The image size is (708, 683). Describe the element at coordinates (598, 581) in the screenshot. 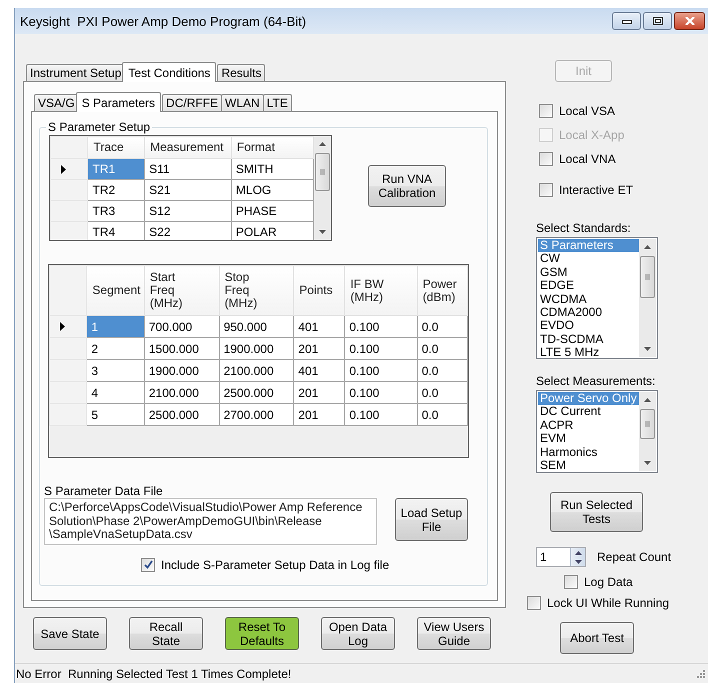

I see `checkbox: Log Data` at that location.